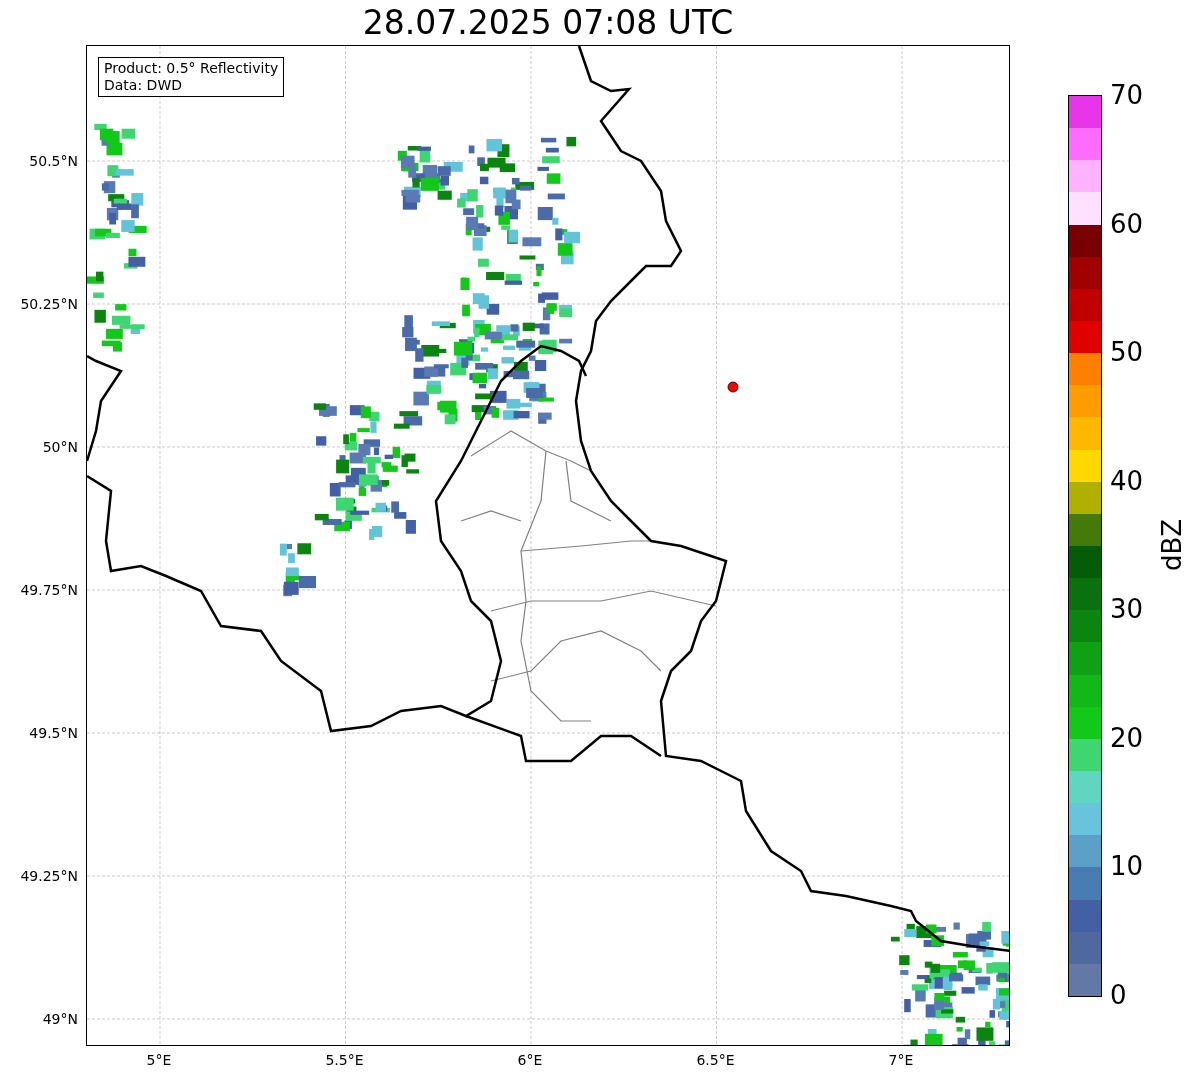 The image size is (1202, 1081). Describe the element at coordinates (60, 447) in the screenshot. I see `latitude-label: 50°N` at that location.